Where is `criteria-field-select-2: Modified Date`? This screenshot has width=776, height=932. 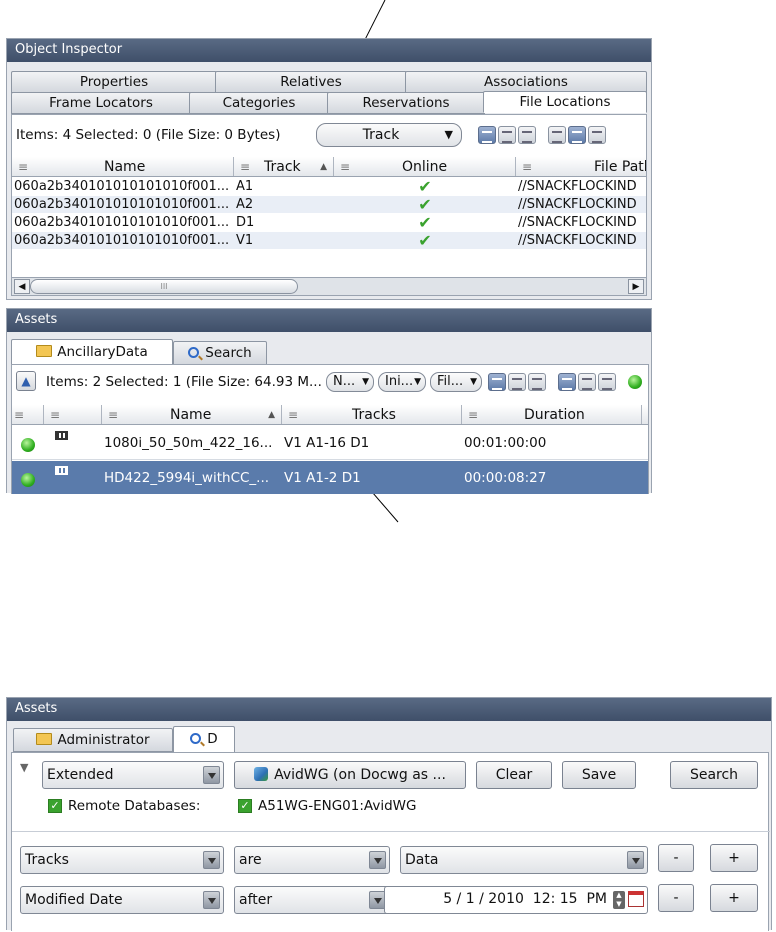 criteria-field-select-2: Modified Date is located at coordinates (122, 900).